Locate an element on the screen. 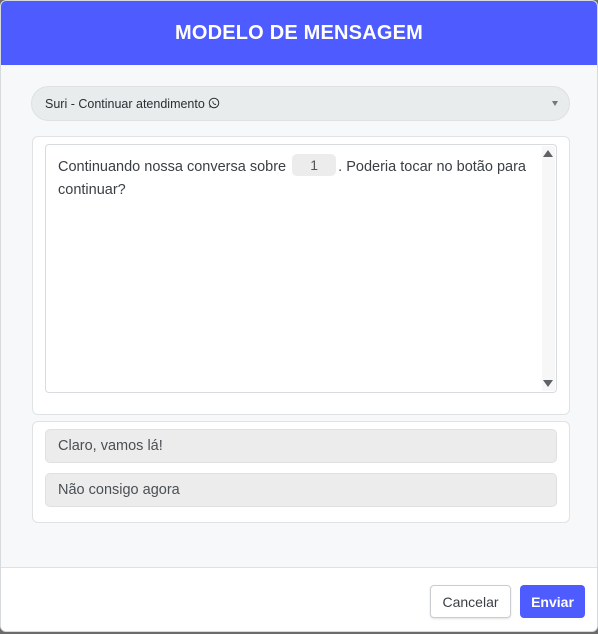 The height and width of the screenshot is (634, 598). scroll-up-arrow-icon is located at coordinates (548, 153).